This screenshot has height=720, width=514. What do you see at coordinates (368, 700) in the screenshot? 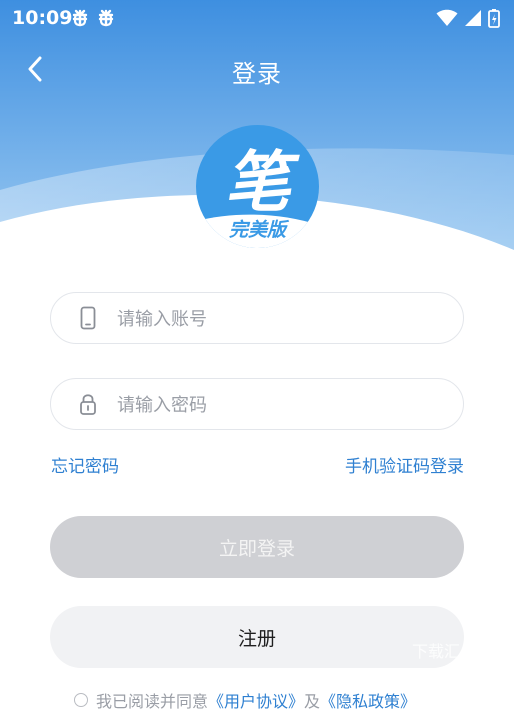
I see `privacy-policy-link: 《隐私政策》` at bounding box center [368, 700].